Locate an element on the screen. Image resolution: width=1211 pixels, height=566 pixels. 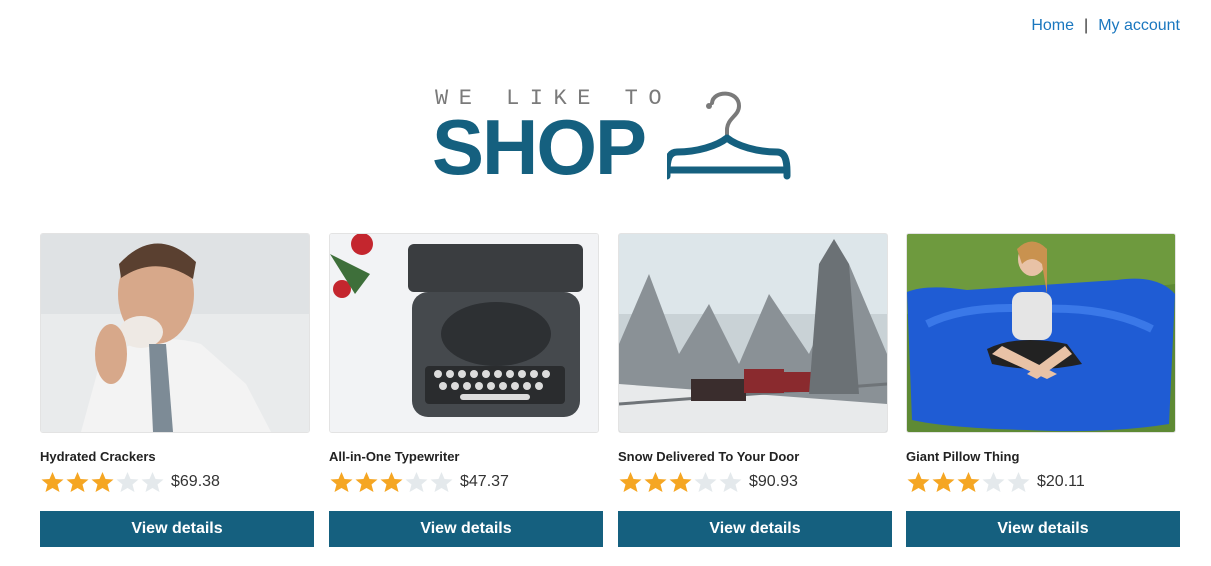
rating-row: $20.11 is located at coordinates (1043, 482).